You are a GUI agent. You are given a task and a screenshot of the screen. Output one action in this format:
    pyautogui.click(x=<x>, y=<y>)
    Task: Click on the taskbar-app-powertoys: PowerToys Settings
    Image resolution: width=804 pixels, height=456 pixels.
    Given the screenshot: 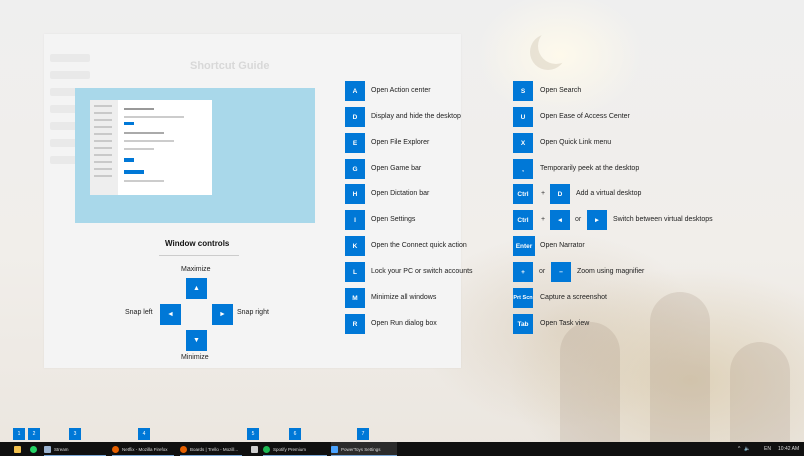 What is the action you would take?
    pyautogui.click(x=364, y=449)
    